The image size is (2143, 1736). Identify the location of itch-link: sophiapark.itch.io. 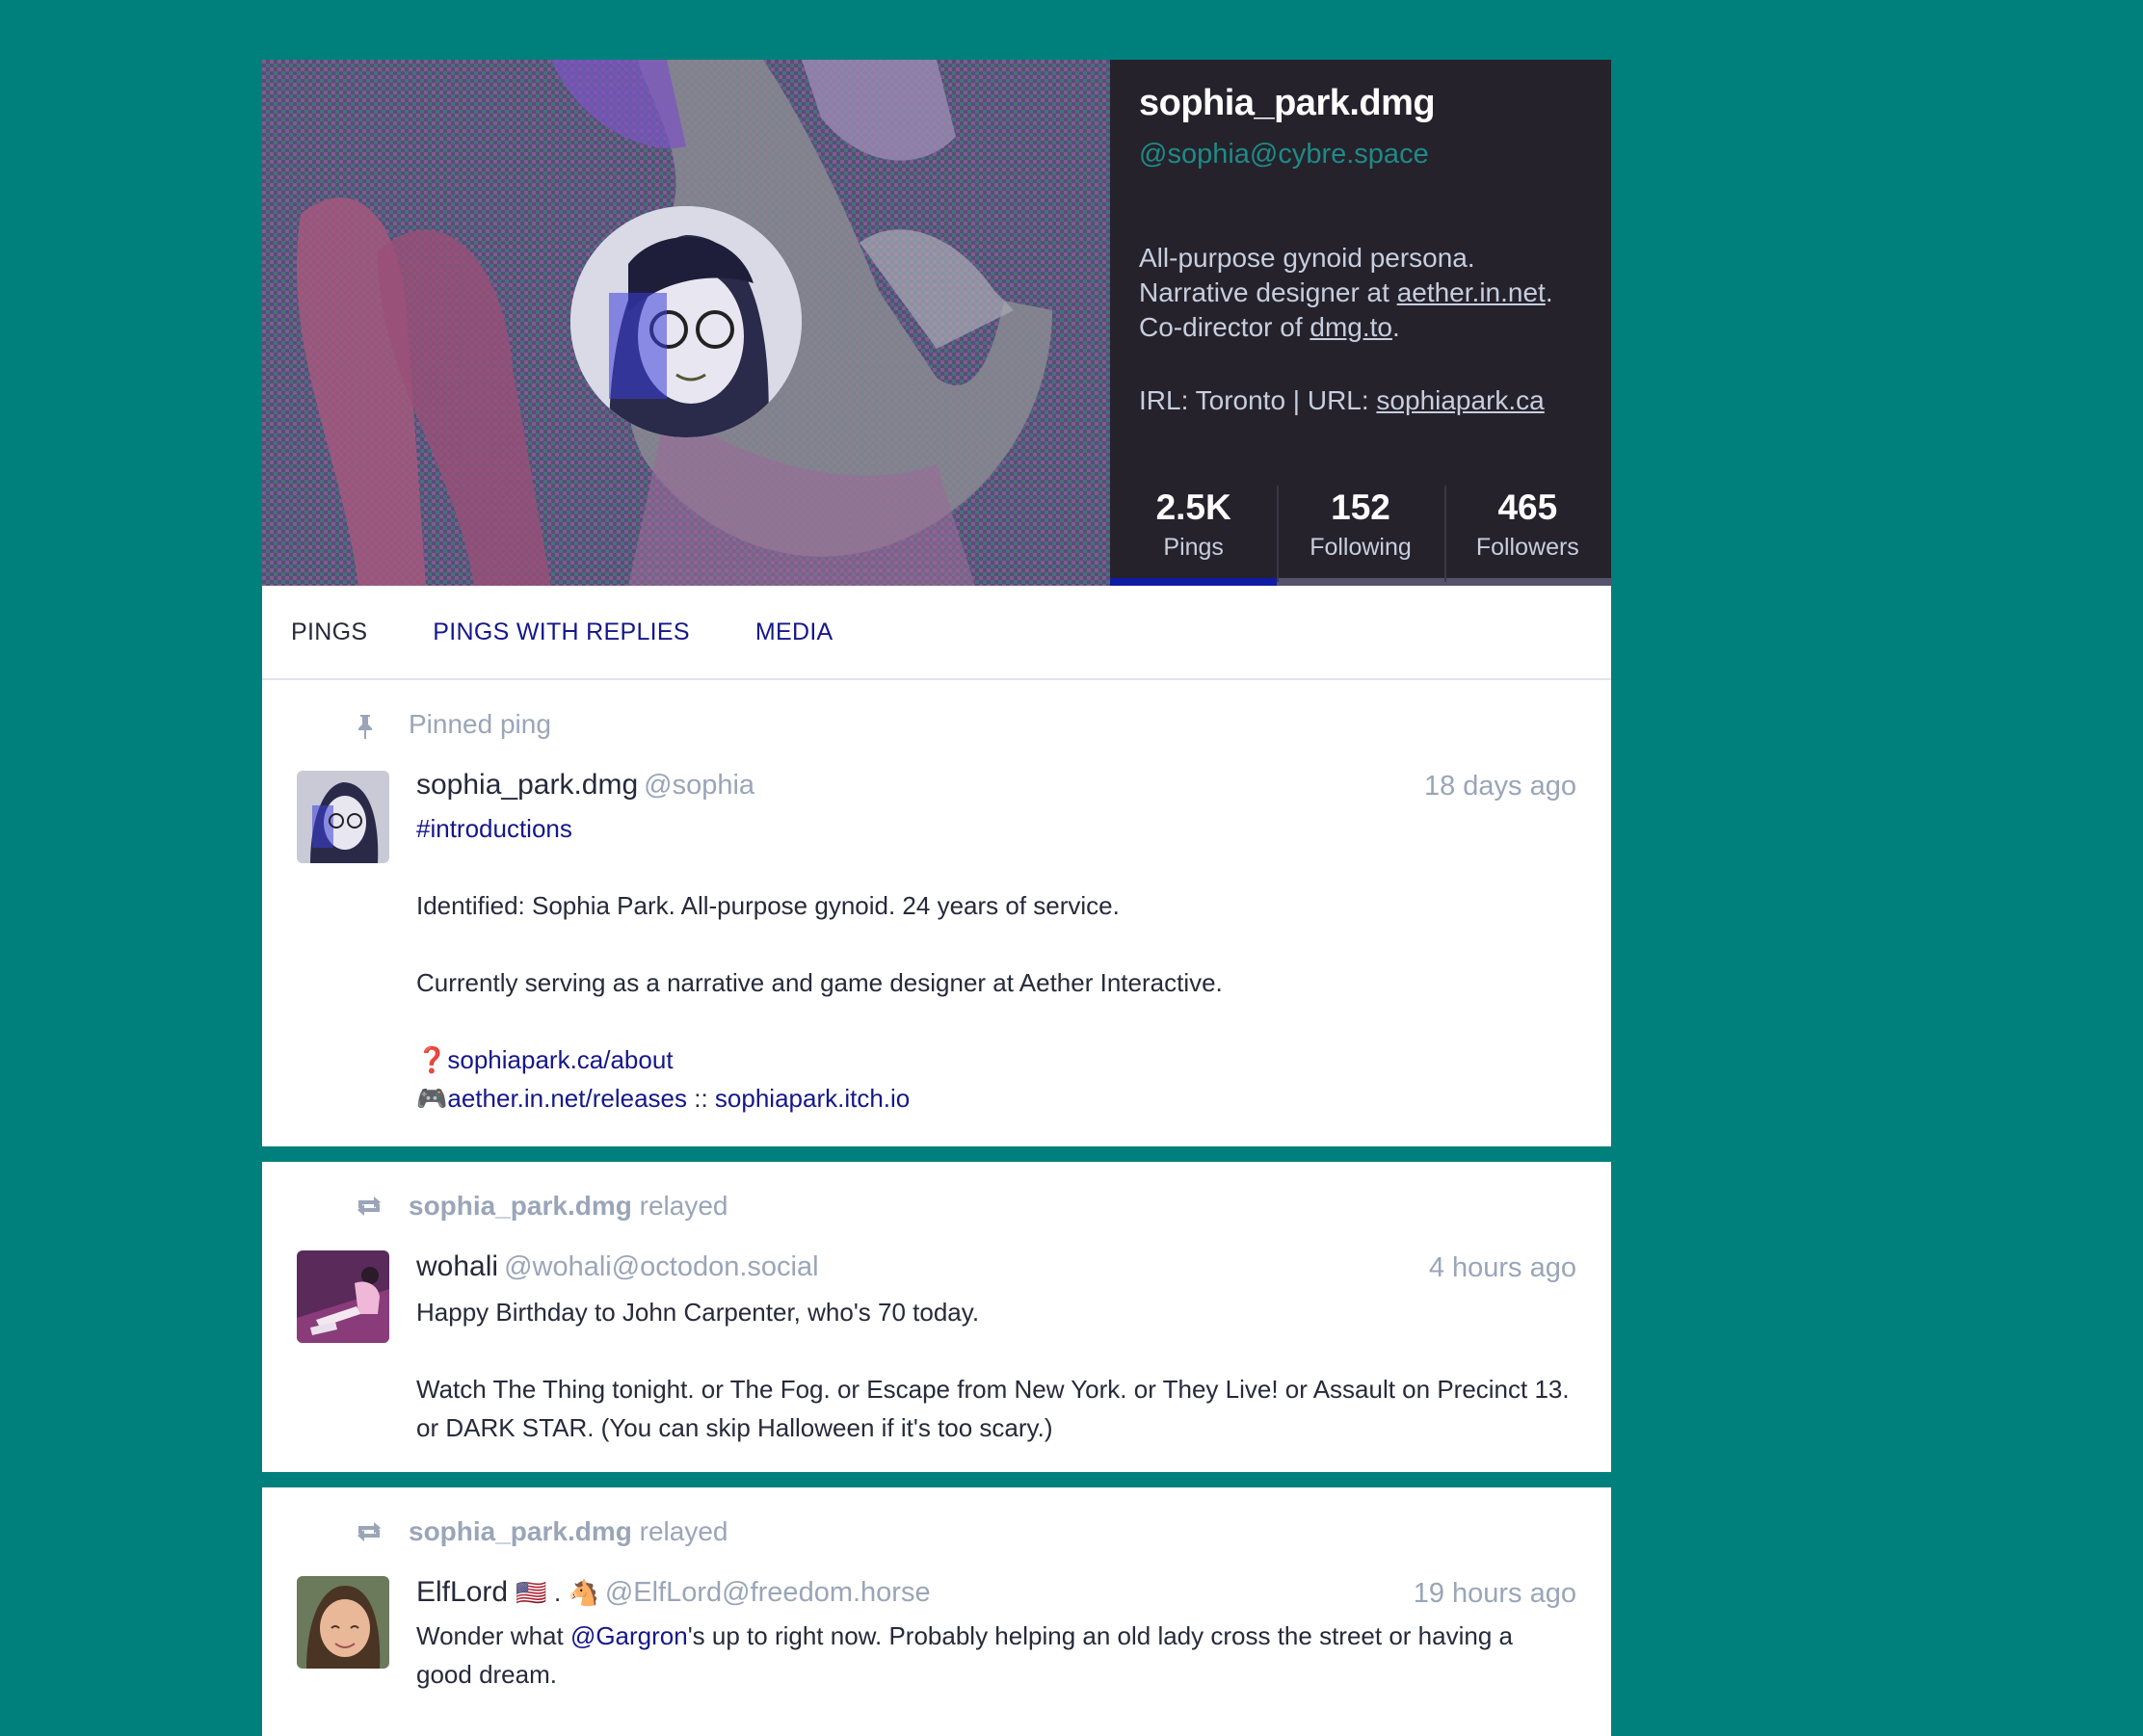
(812, 1098).